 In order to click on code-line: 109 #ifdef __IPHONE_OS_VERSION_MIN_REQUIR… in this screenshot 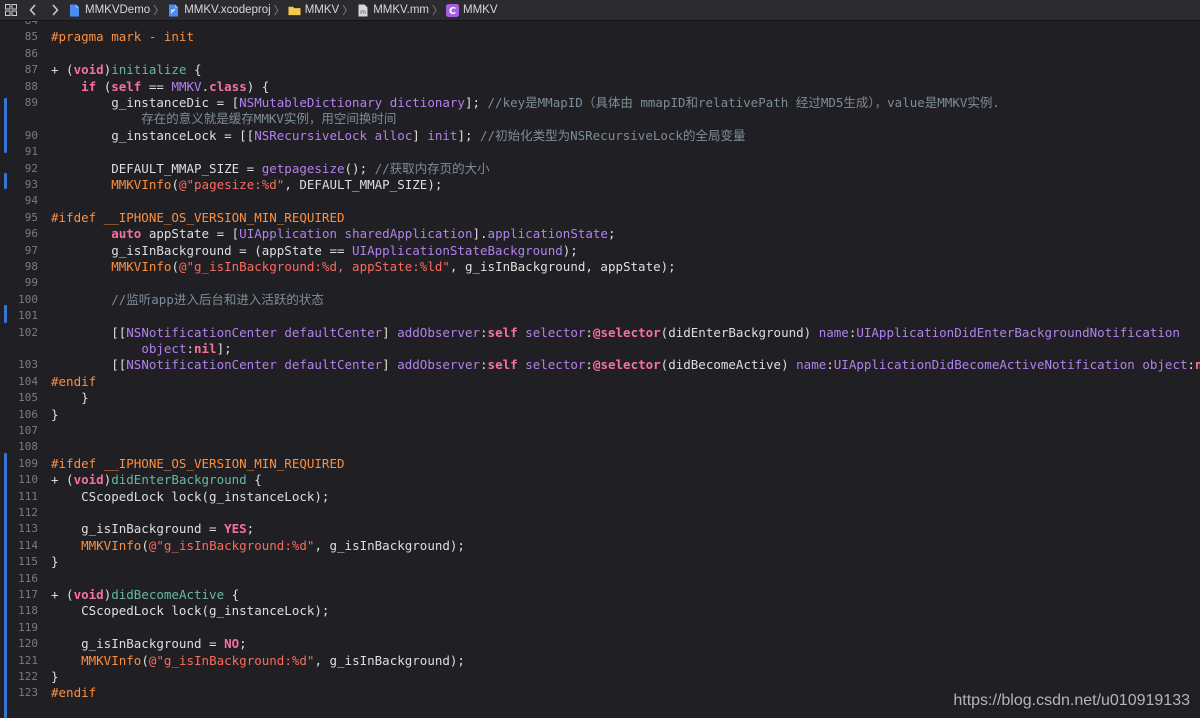, I will do `click(600, 464)`.